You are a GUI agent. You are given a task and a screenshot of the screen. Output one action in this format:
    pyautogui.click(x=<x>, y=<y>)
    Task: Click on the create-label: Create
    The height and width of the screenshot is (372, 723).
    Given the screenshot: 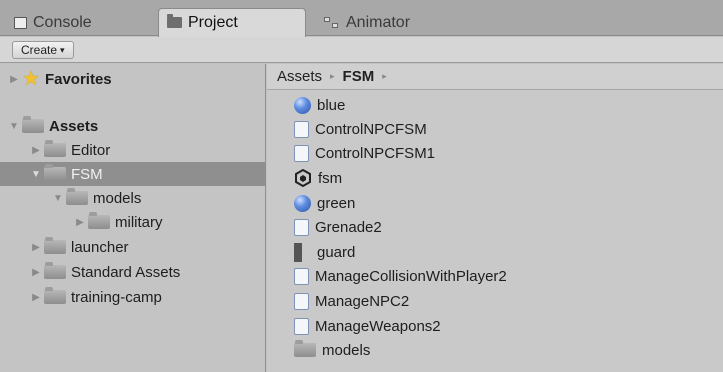 What is the action you would take?
    pyautogui.click(x=39, y=50)
    